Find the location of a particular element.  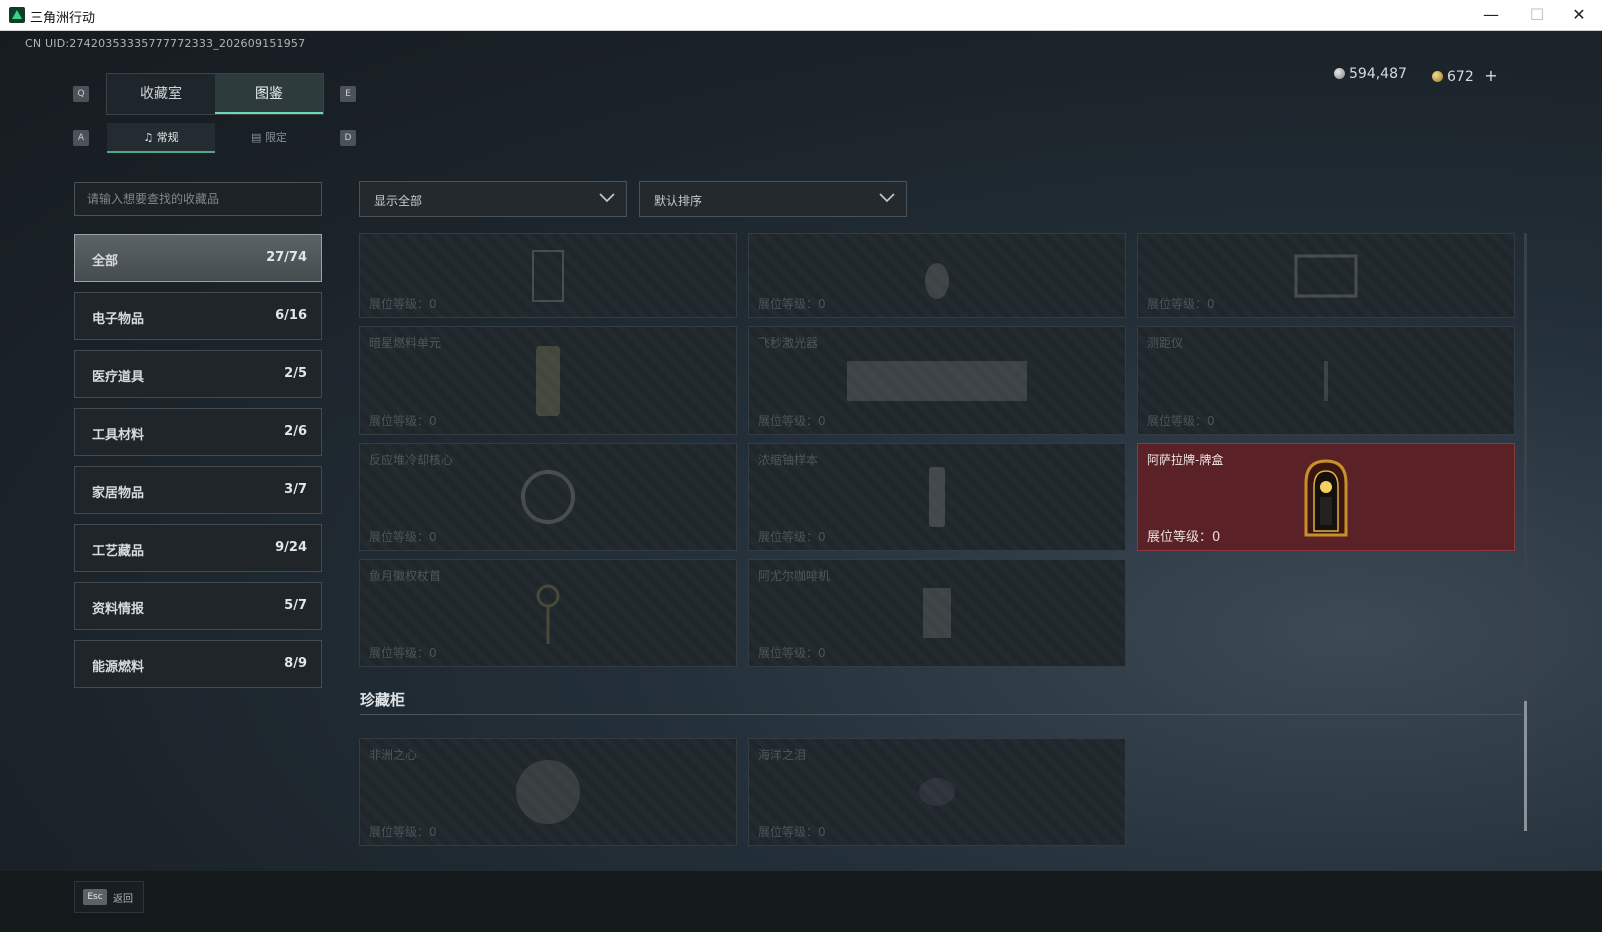

item-name: 飞秒激光器 is located at coordinates (788, 343).